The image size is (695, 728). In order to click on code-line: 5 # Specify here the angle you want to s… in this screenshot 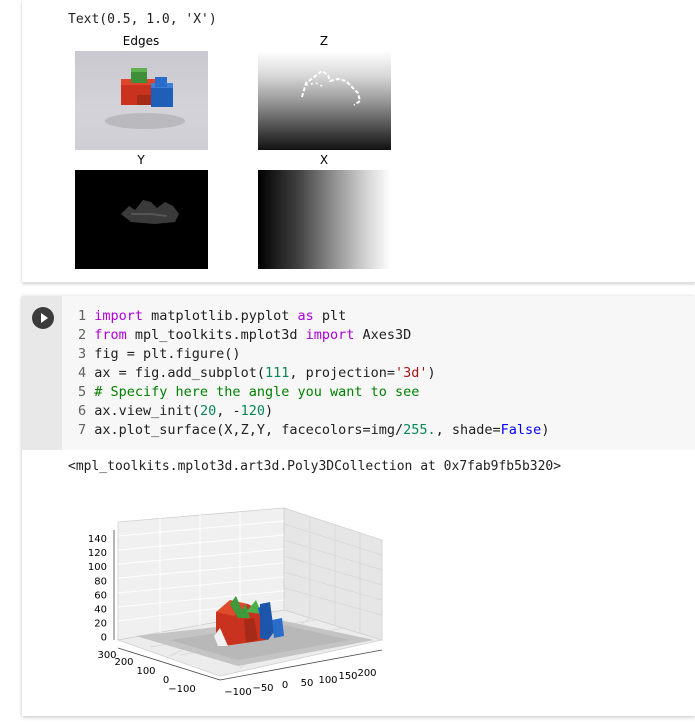, I will do `click(248, 392)`.